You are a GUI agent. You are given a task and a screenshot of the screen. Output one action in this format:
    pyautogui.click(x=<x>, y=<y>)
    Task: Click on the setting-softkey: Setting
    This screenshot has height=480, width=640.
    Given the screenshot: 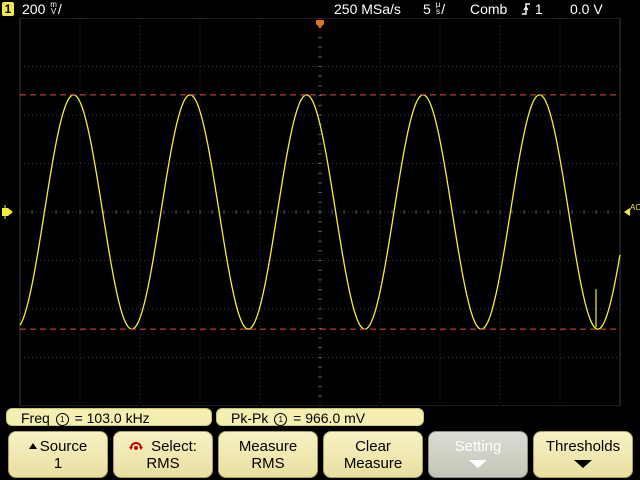 What is the action you would take?
    pyautogui.click(x=478, y=454)
    